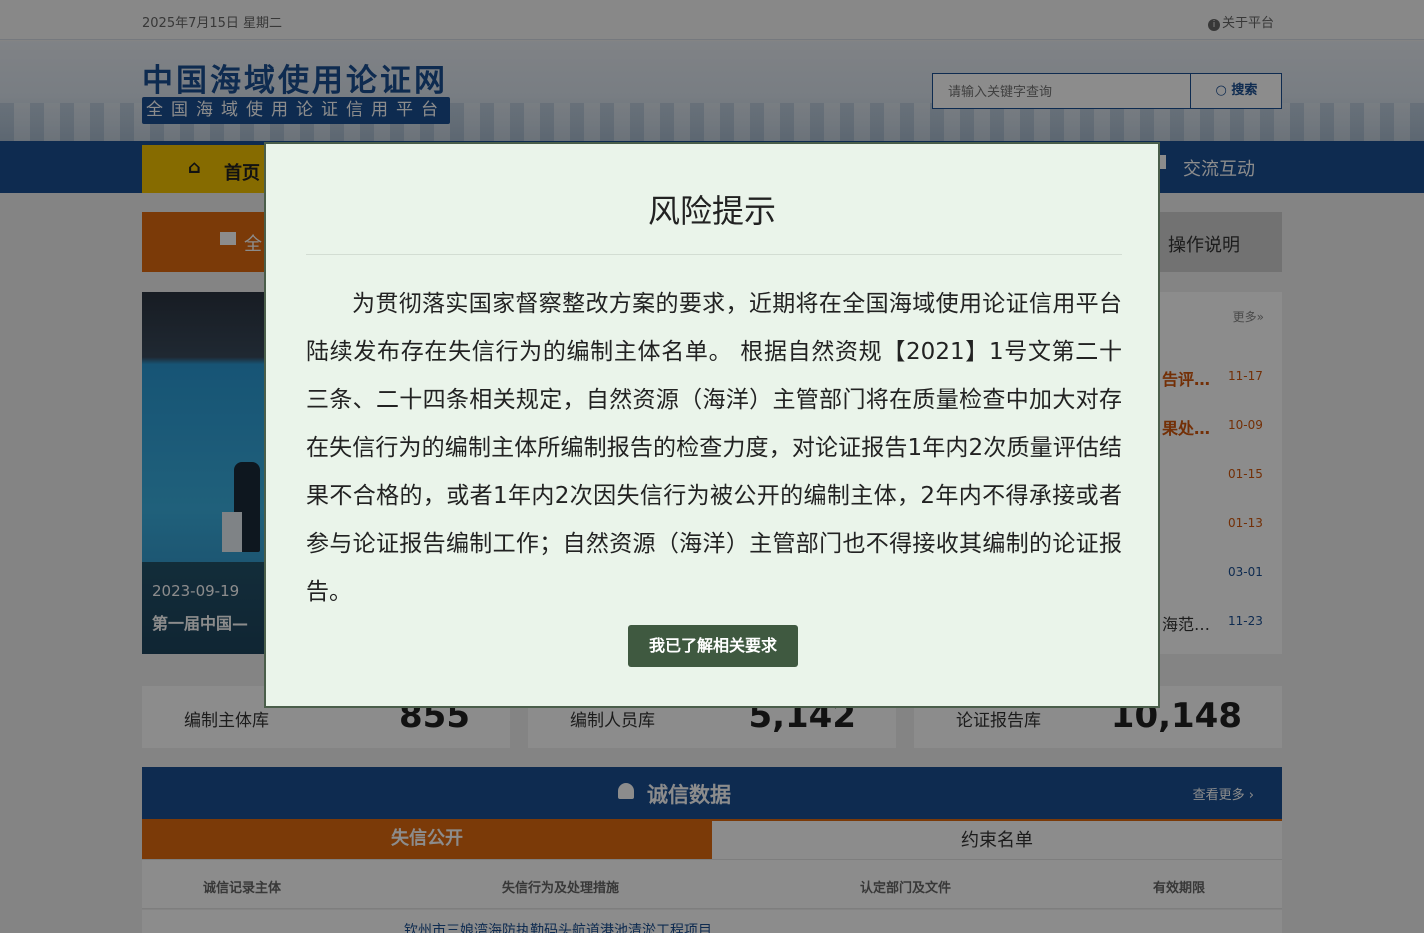 The height and width of the screenshot is (933, 1424). I want to click on dialog-divider, so click(714, 254).